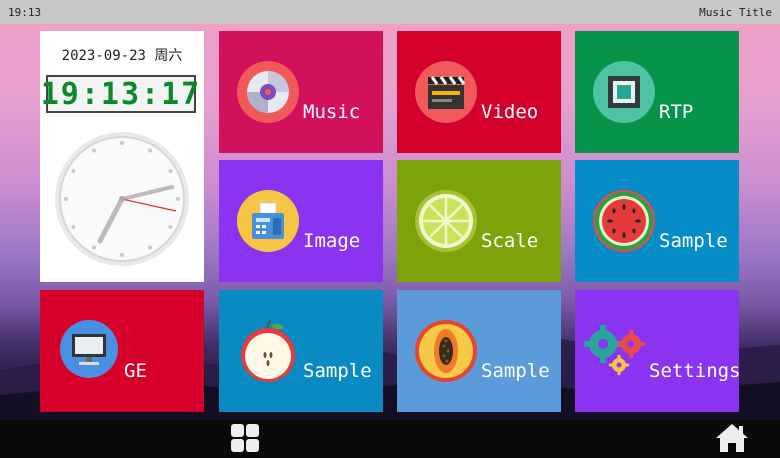 The image size is (780, 458). What do you see at coordinates (479, 221) in the screenshot?
I see `scale-tile: Scale` at bounding box center [479, 221].